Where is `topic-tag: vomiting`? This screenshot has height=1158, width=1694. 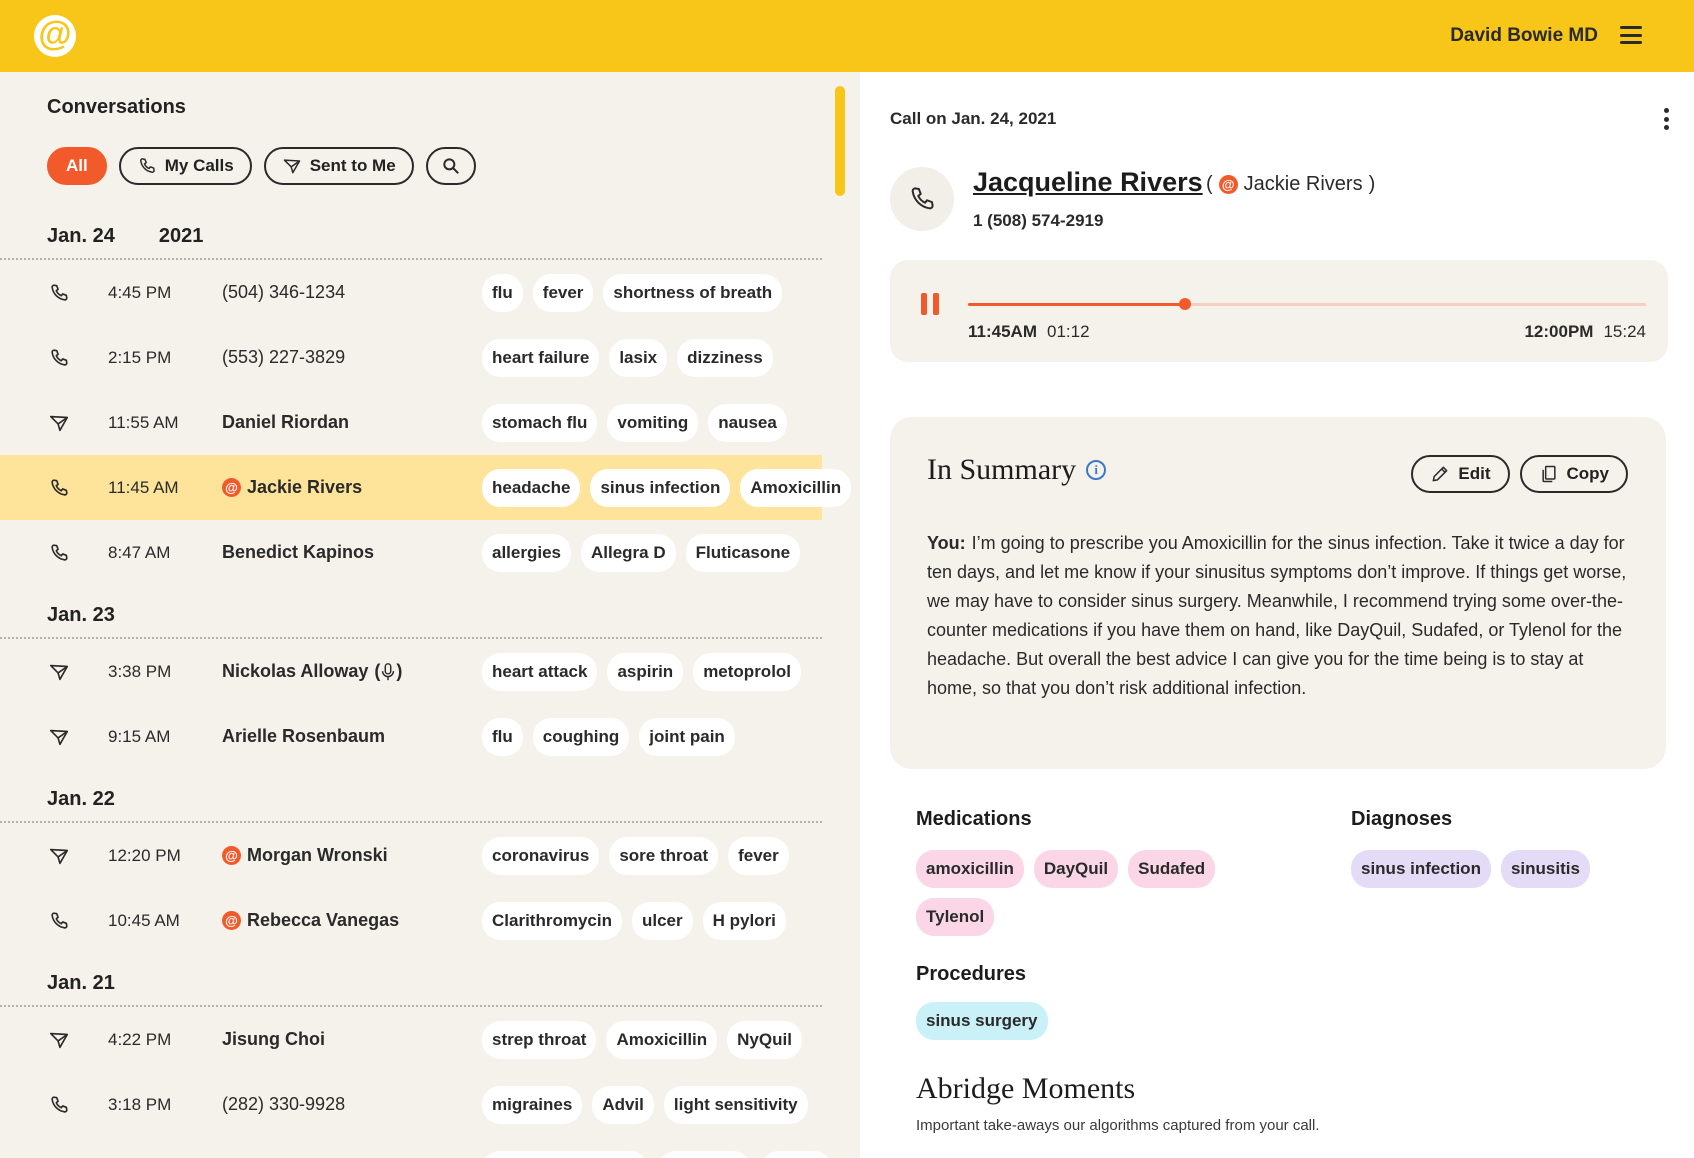 topic-tag: vomiting is located at coordinates (653, 422).